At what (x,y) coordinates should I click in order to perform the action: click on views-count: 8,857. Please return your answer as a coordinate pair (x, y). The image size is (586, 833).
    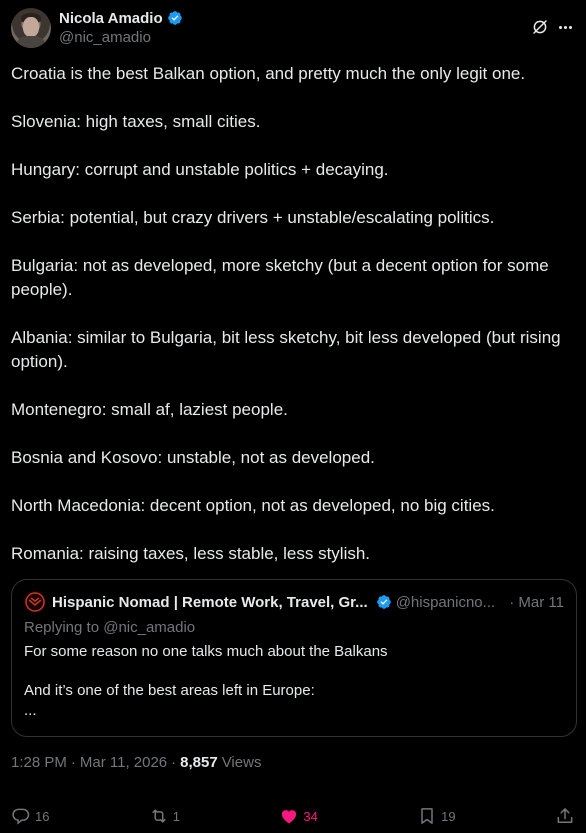
    Looking at the image, I should click on (199, 762).